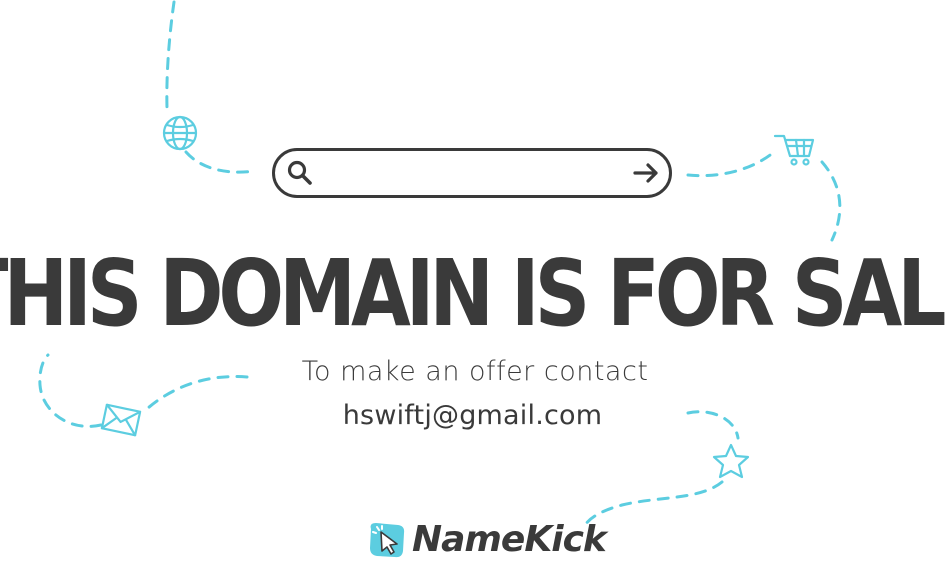  I want to click on dashed-path-globe-to-search, so click(220, 162).